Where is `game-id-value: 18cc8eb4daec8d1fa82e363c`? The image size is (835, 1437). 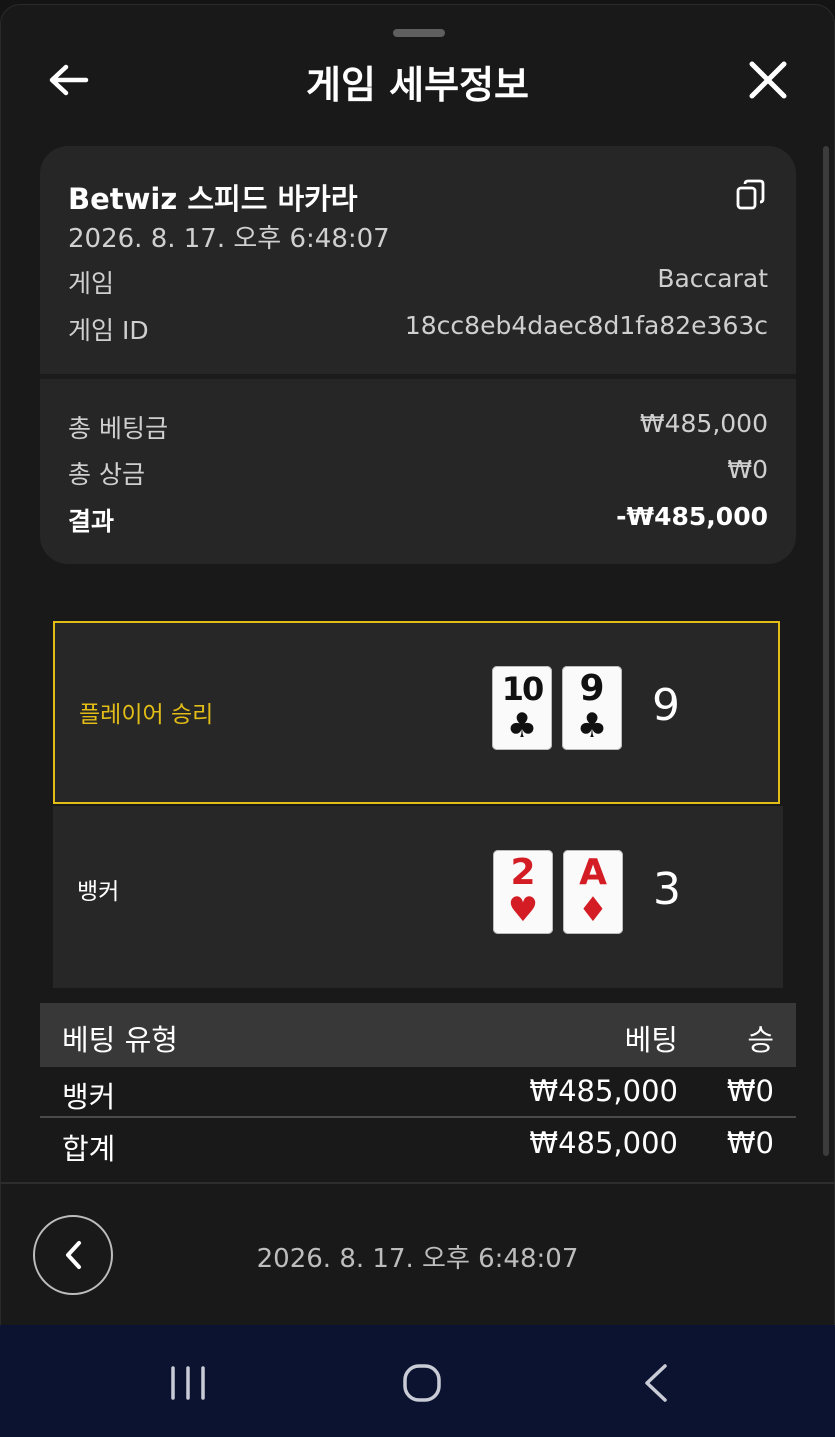 game-id-value: 18cc8eb4daec8d1fa82e363c is located at coordinates (586, 325).